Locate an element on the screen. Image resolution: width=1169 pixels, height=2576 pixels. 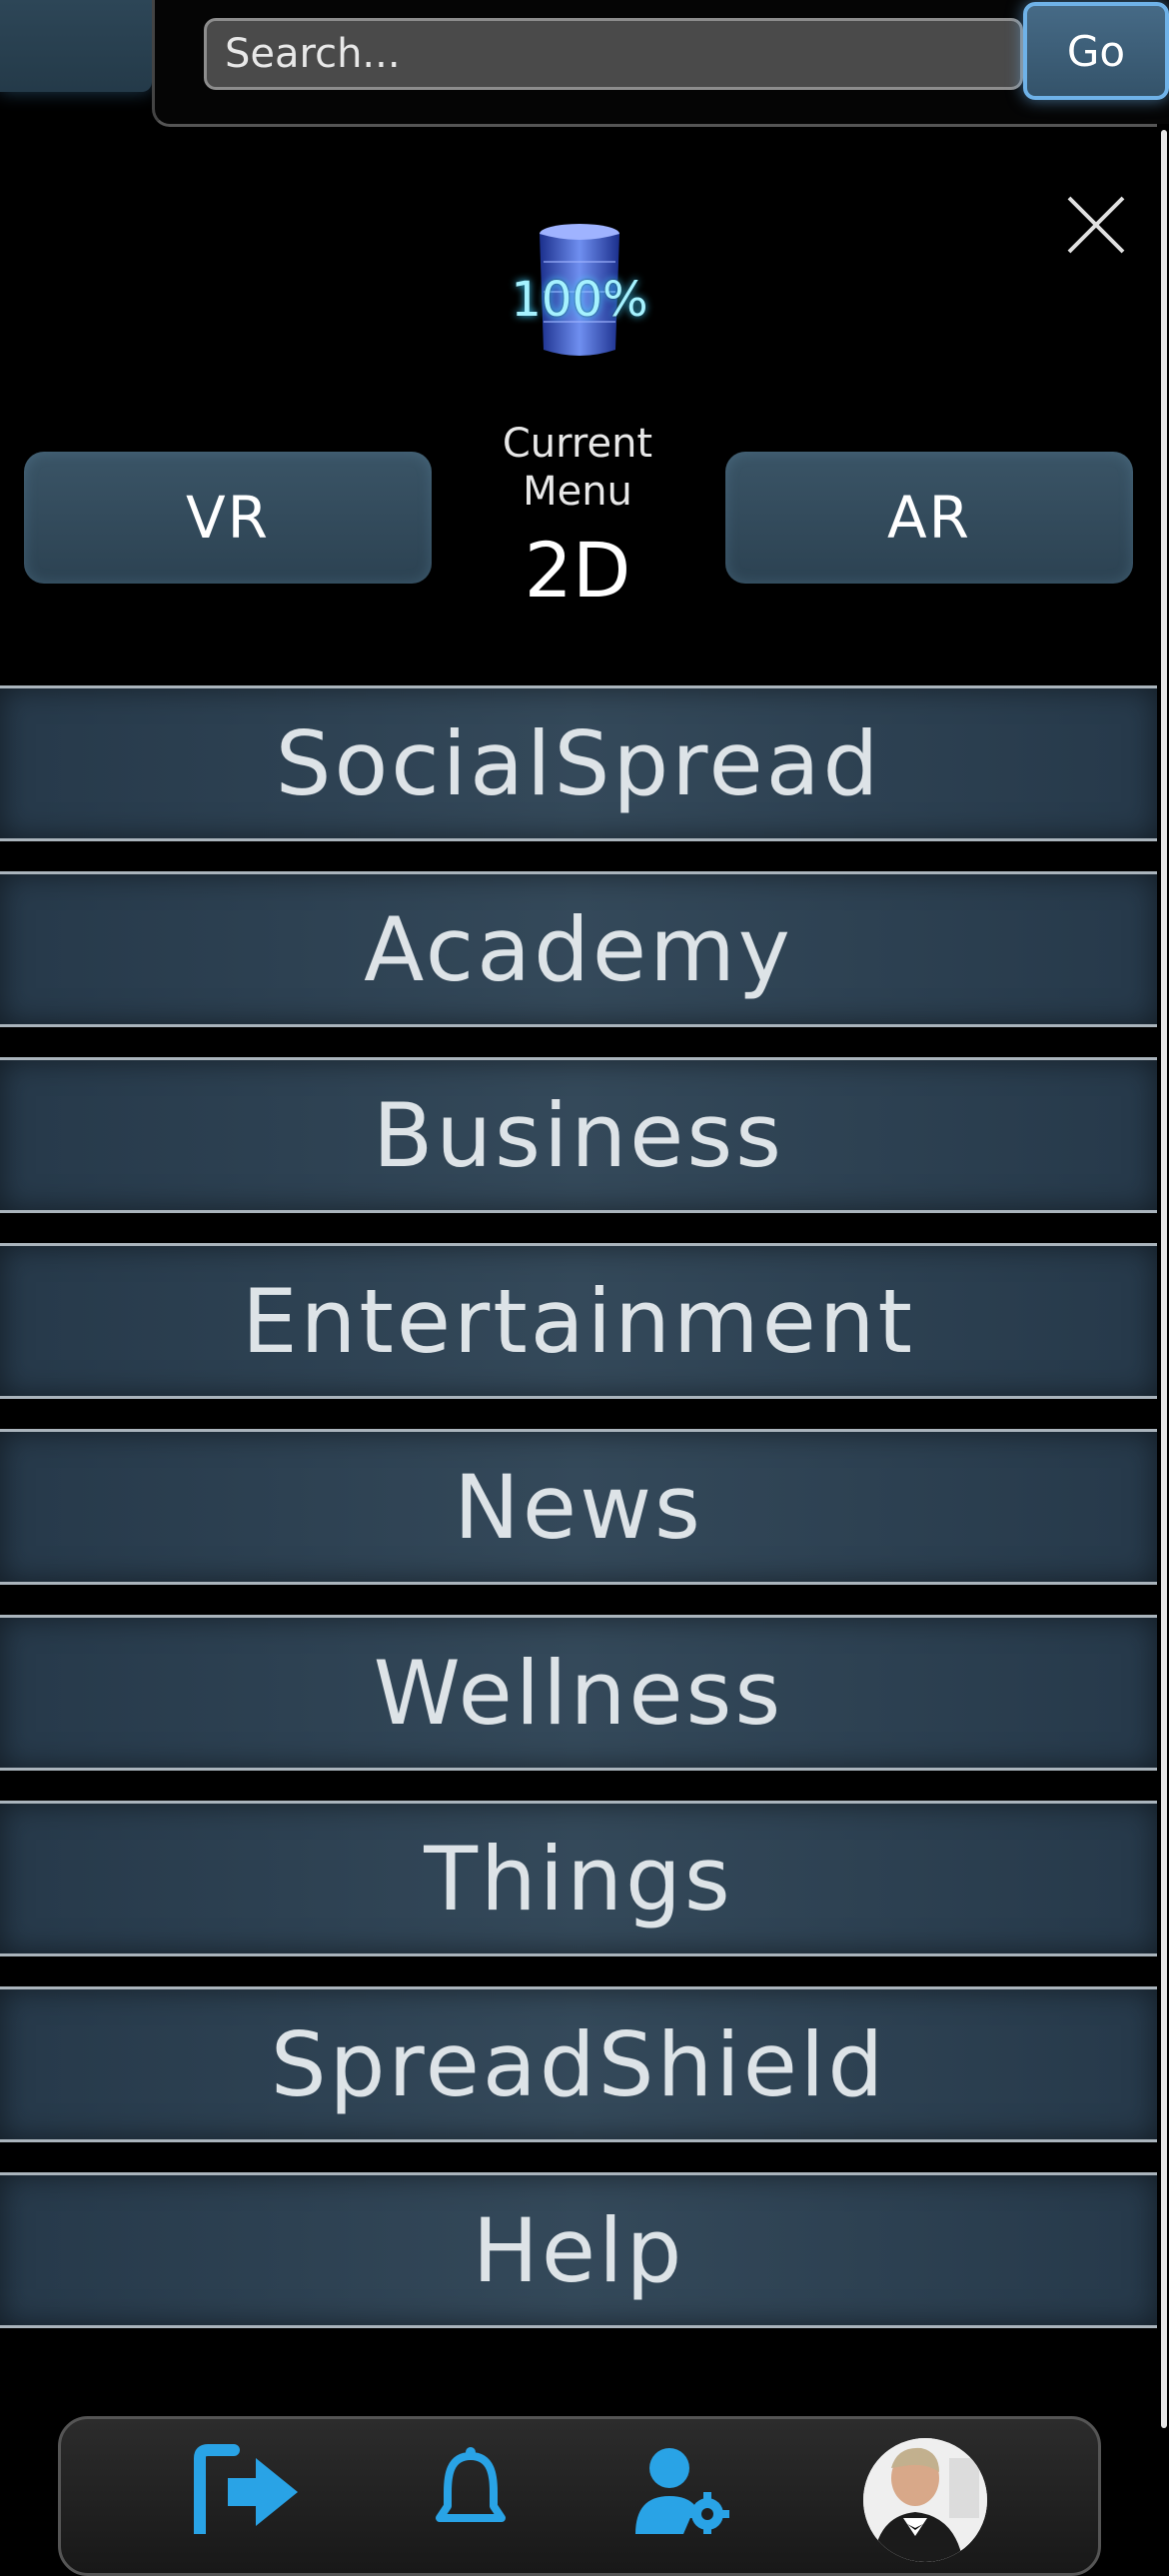
battery-percent: 100% is located at coordinates (580, 300).